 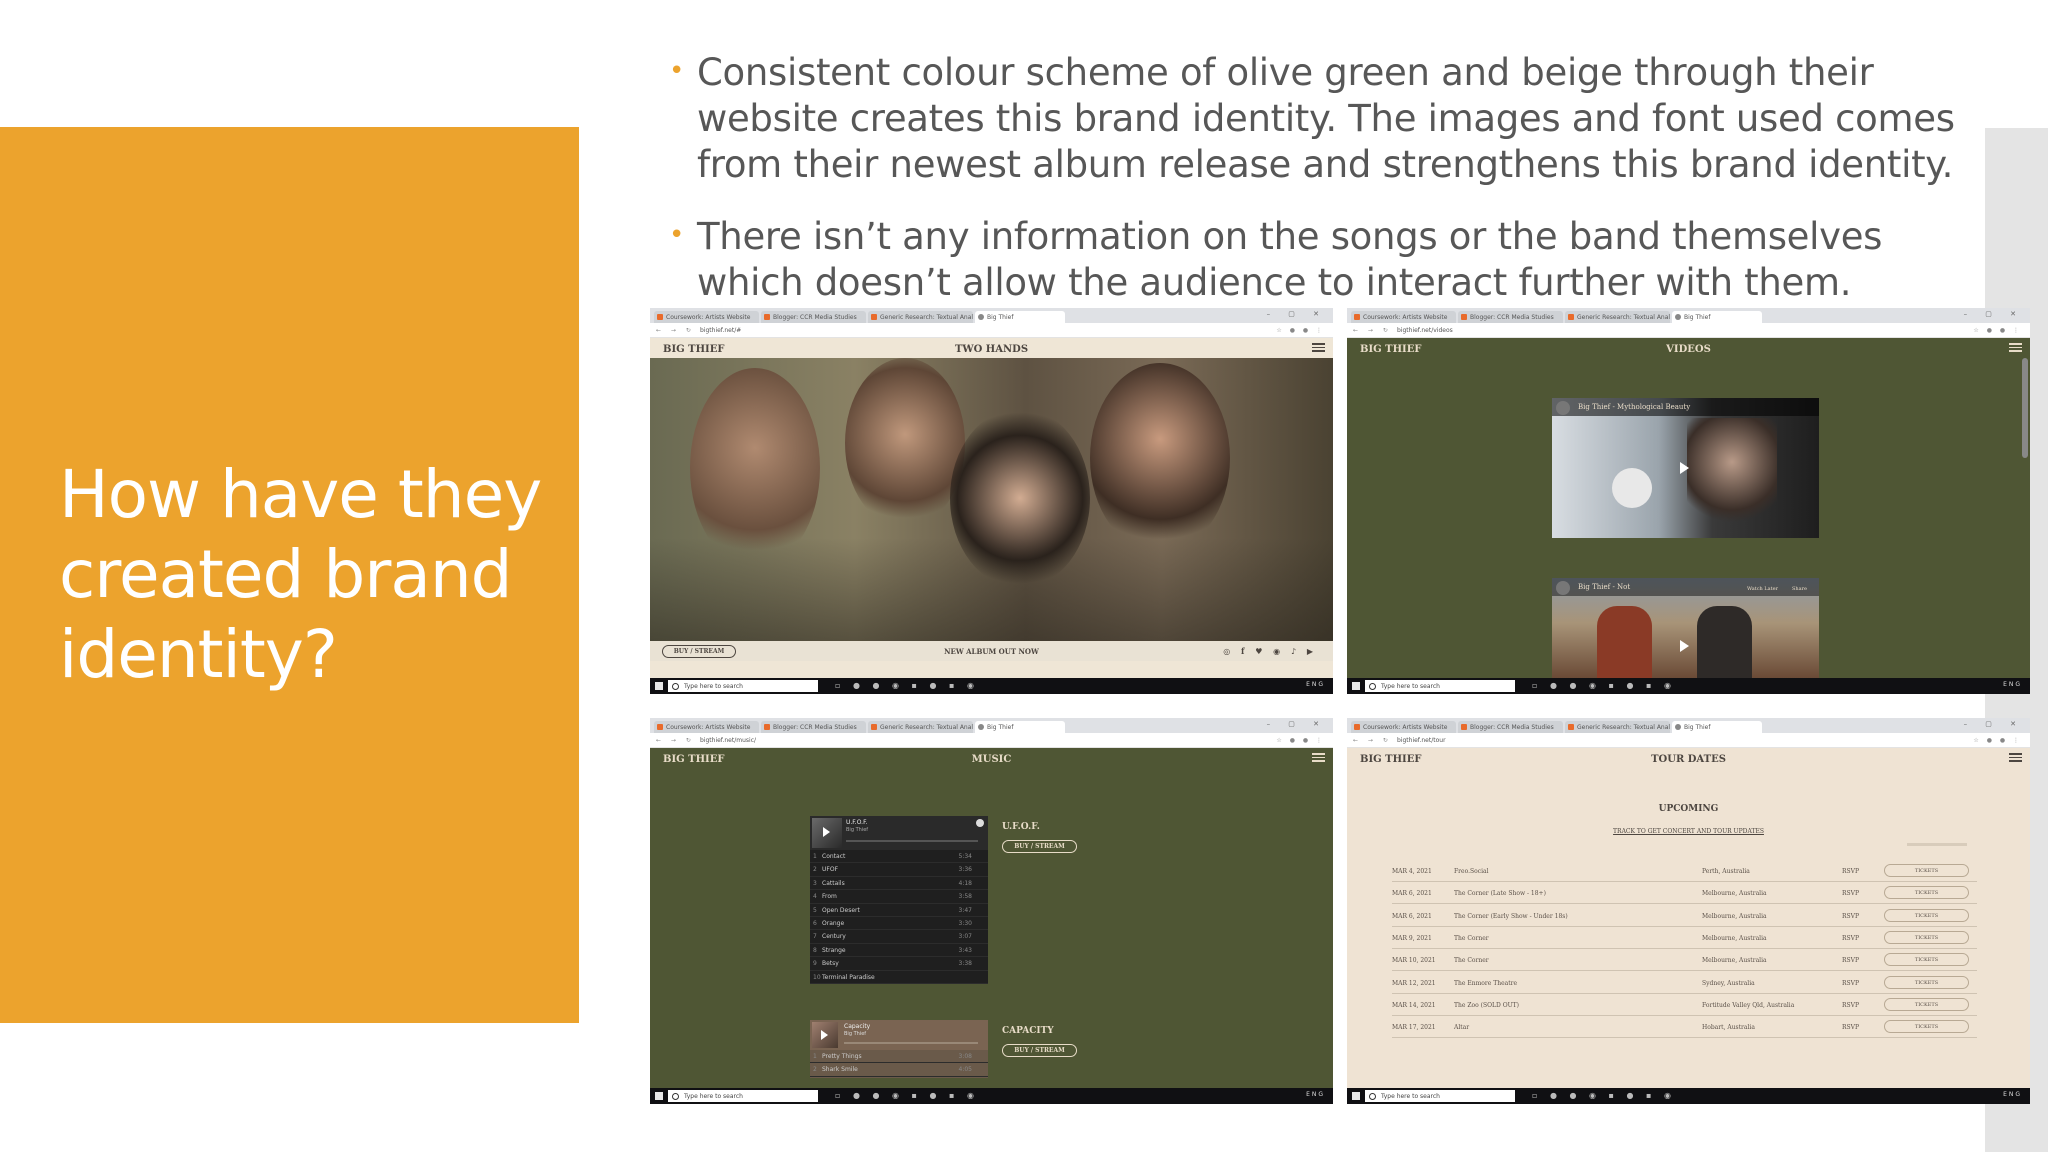 What do you see at coordinates (991, 330) in the screenshot?
I see `address-bar: ← → ↻ bigthief.net/# ☆ ● ● ⋮` at bounding box center [991, 330].